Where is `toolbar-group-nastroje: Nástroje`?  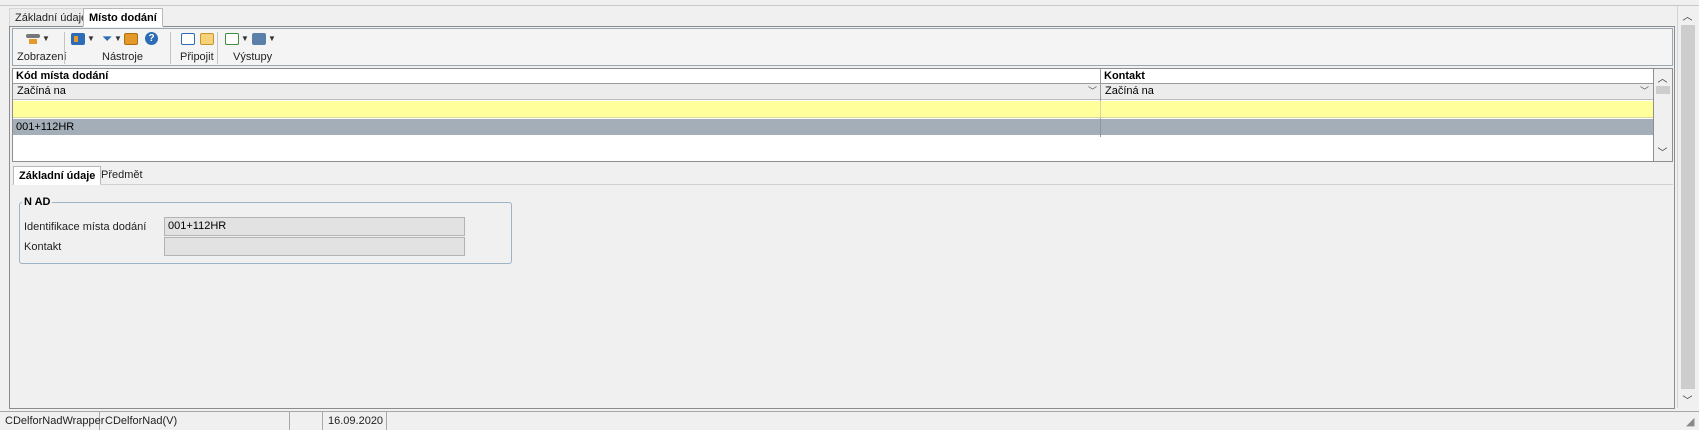
toolbar-group-nastroje: Nástroje is located at coordinates (122, 57).